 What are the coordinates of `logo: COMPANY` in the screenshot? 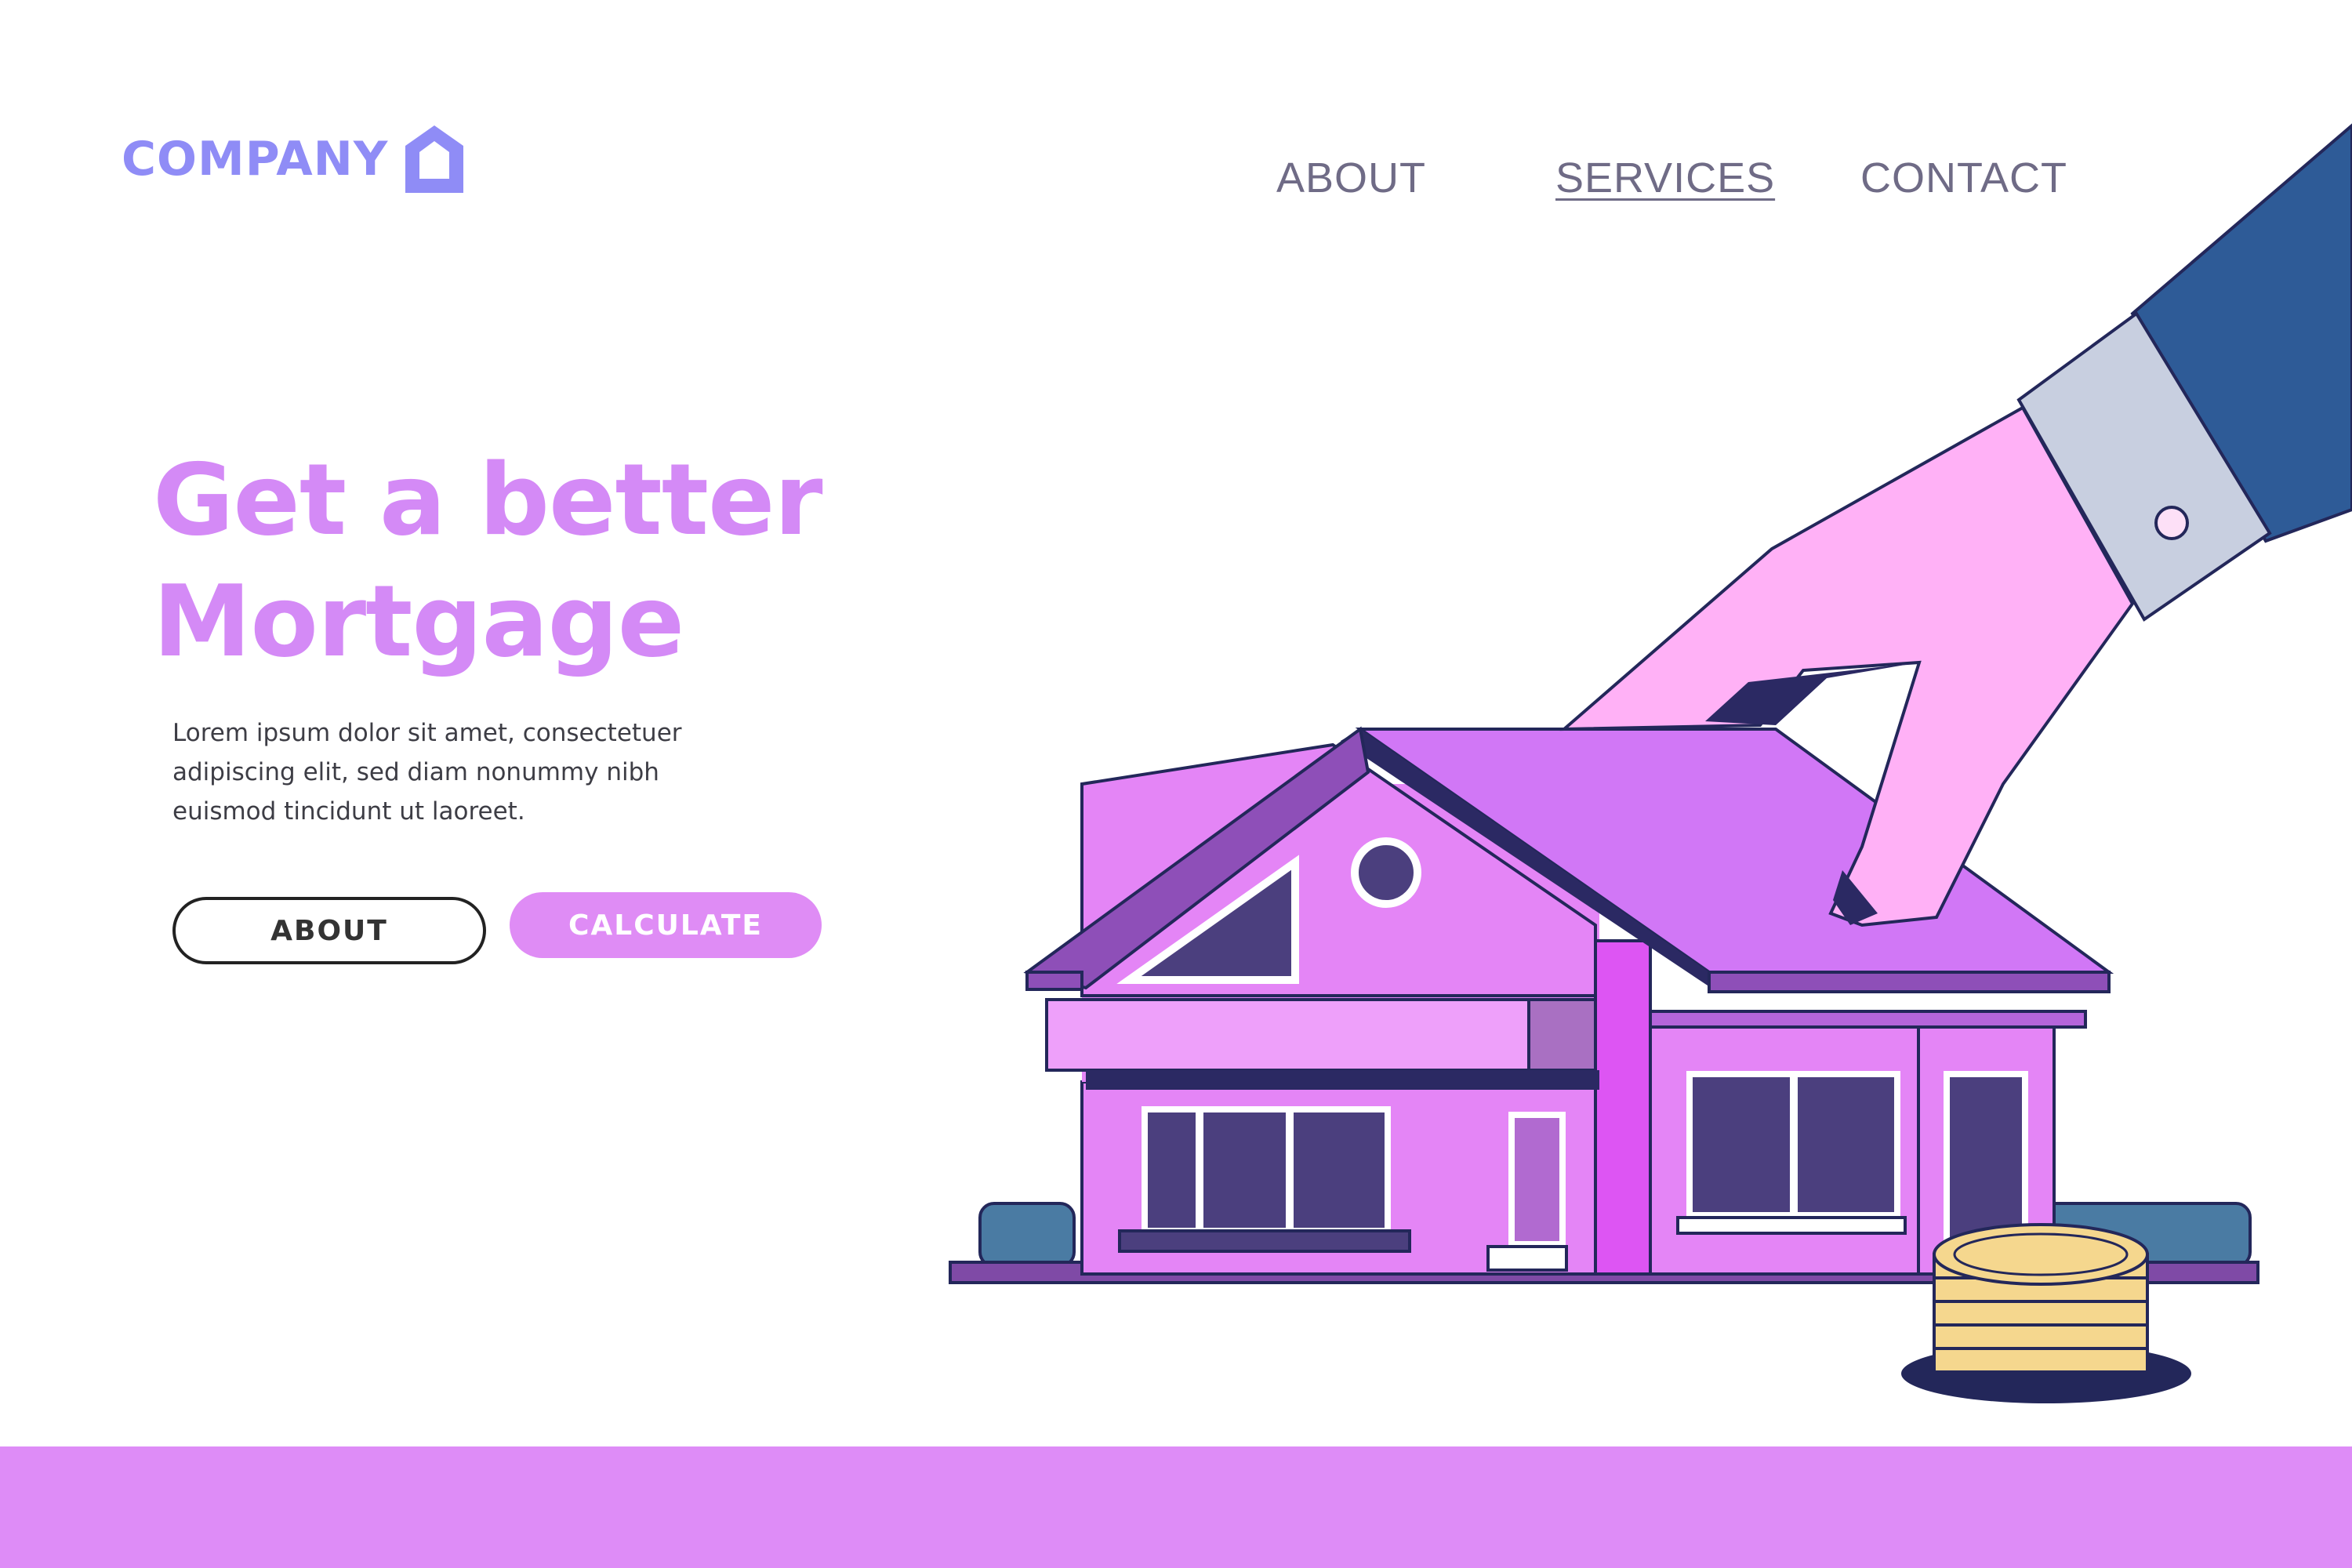 It's located at (293, 159).